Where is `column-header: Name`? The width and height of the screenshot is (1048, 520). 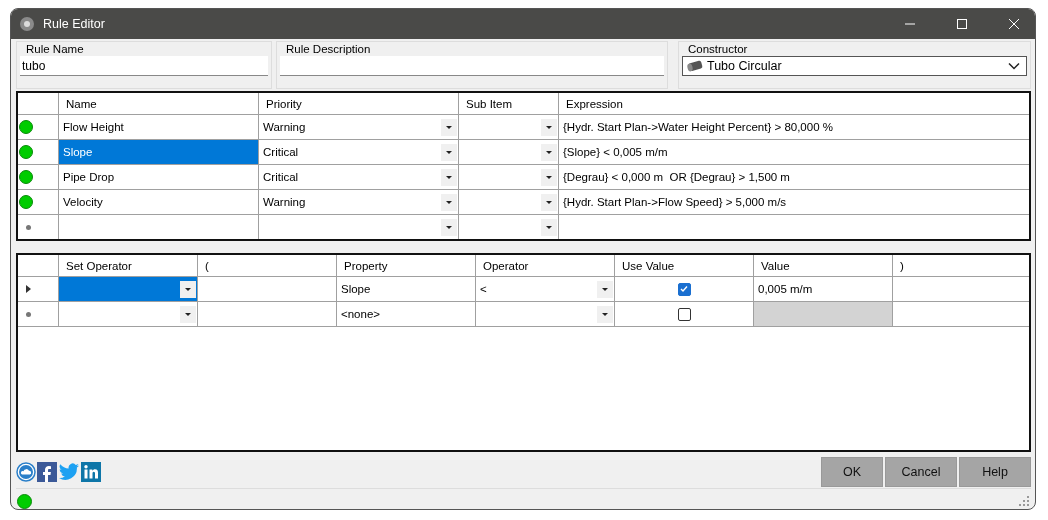 column-header: Name is located at coordinates (159, 103).